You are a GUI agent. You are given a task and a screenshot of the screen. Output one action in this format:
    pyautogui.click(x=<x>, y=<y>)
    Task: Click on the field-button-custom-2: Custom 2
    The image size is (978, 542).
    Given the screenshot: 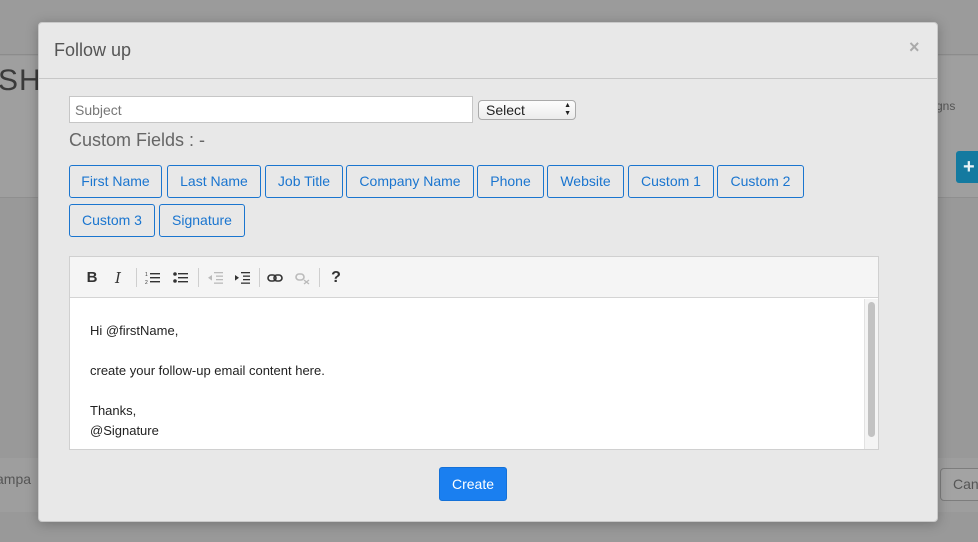 What is the action you would take?
    pyautogui.click(x=760, y=181)
    